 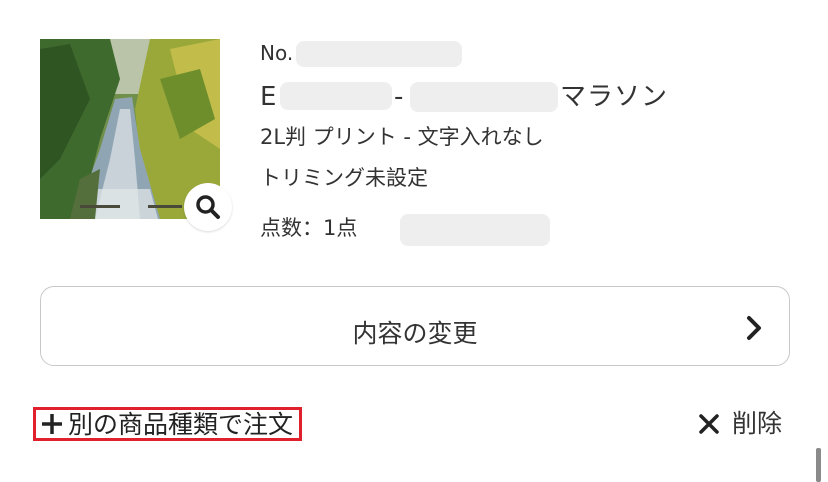 What do you see at coordinates (818, 465) in the screenshot?
I see `scrollbar-thumb` at bounding box center [818, 465].